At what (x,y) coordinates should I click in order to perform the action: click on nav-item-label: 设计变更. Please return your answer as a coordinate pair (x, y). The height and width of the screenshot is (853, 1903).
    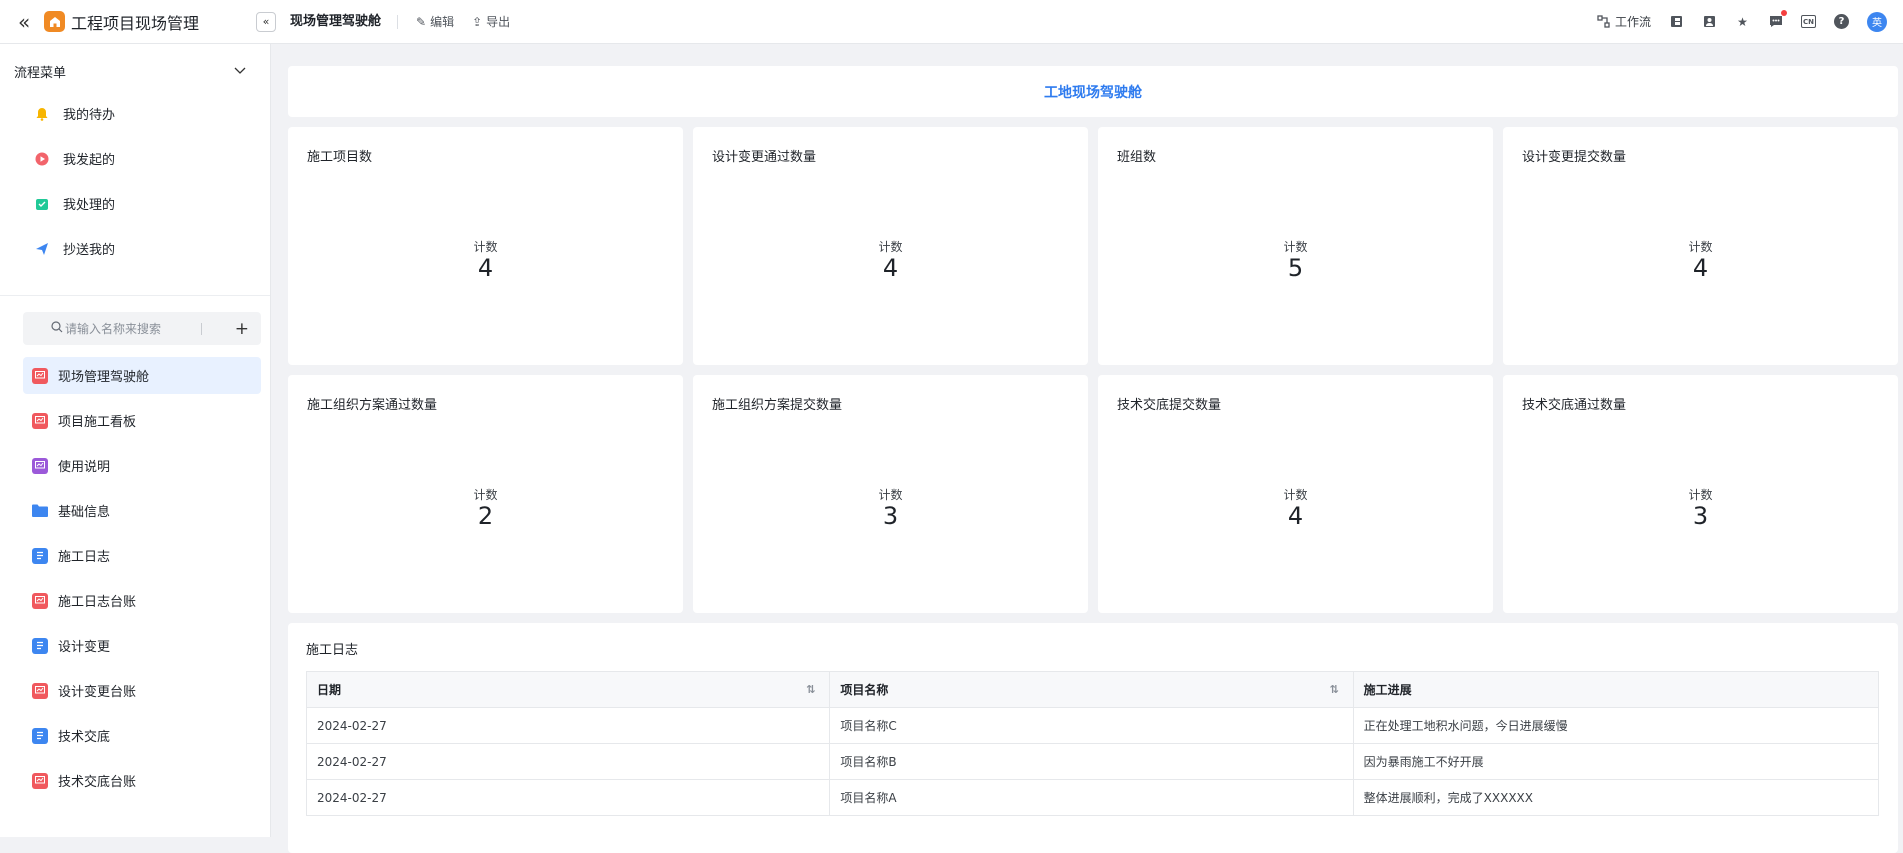
    Looking at the image, I should click on (84, 647).